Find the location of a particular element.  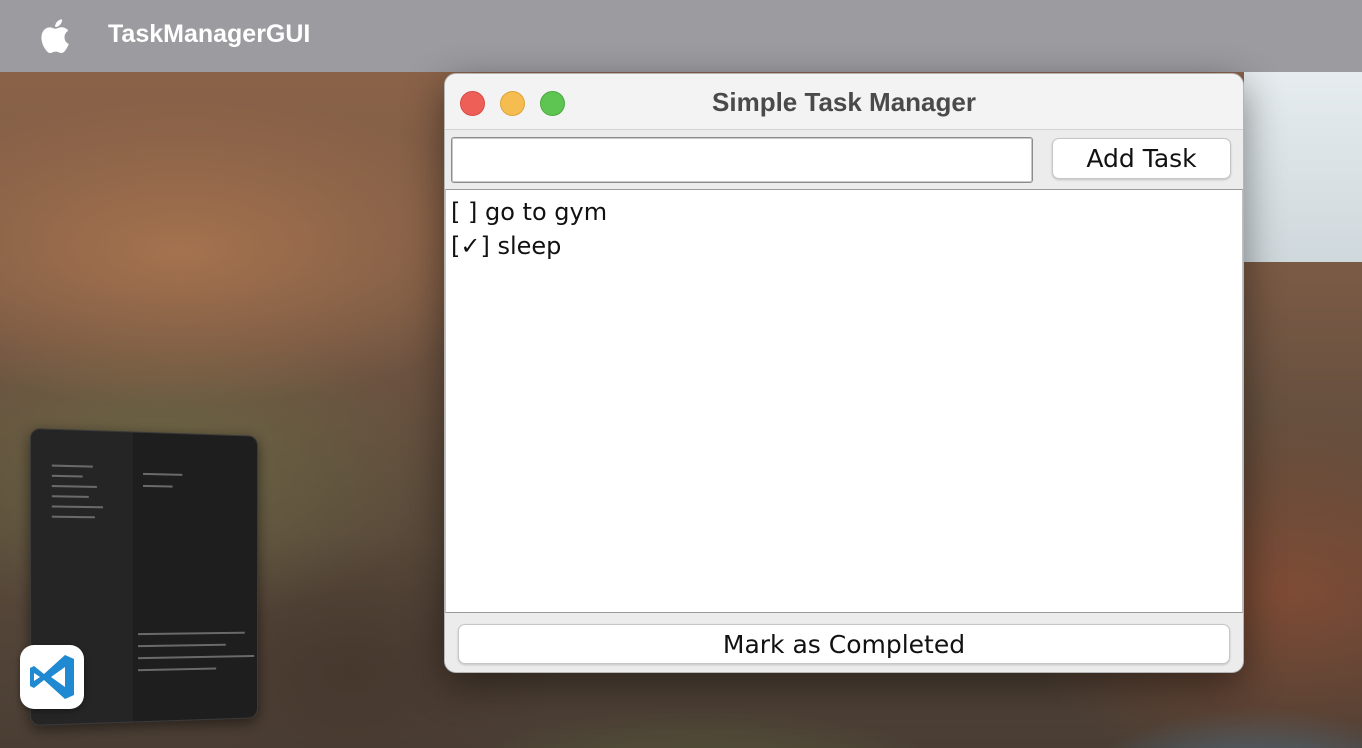

vscode-icon is located at coordinates (52, 677).